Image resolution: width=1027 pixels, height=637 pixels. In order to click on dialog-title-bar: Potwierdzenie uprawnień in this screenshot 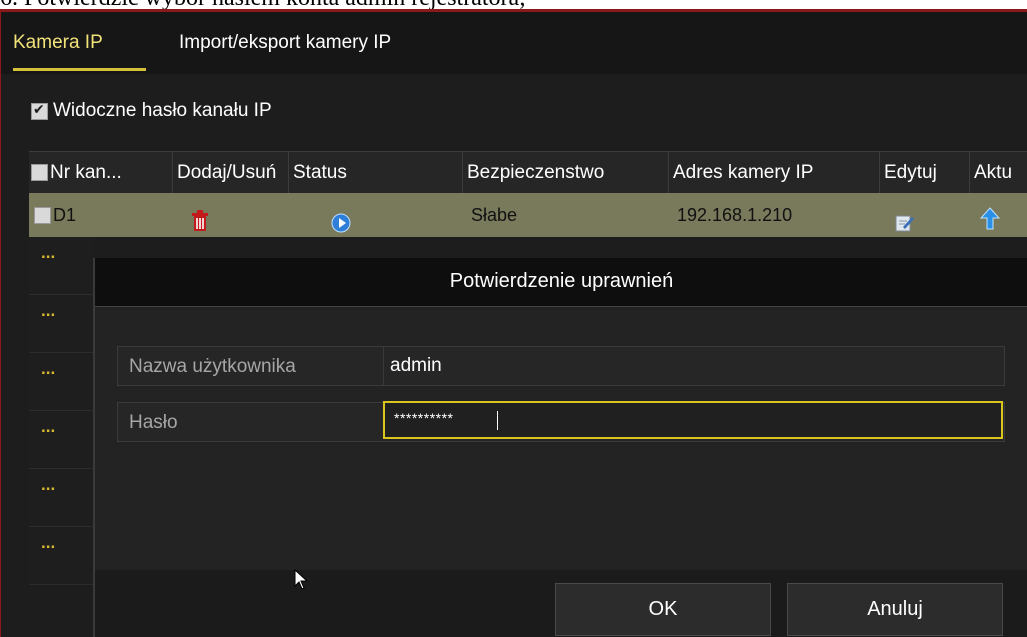, I will do `click(561, 282)`.